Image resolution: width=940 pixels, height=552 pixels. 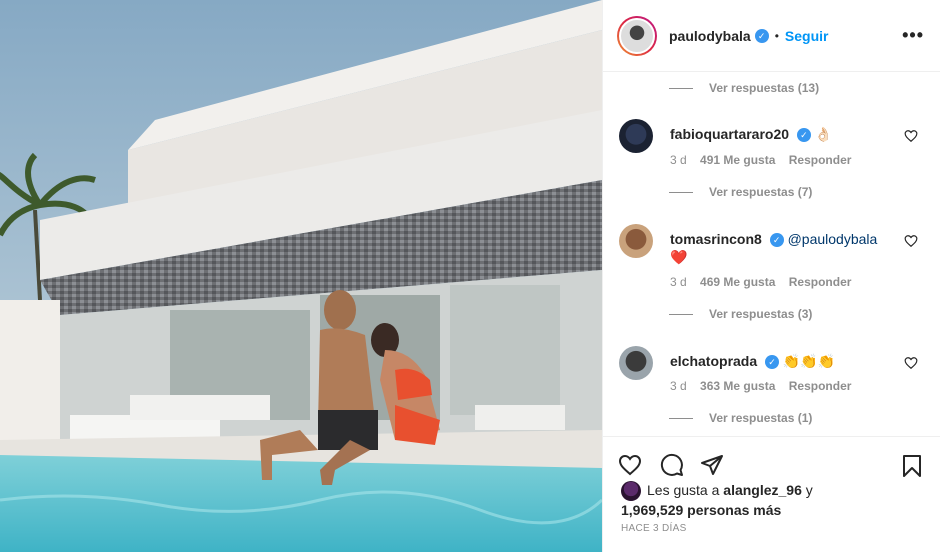 I want to click on view-replies-label: Ver respuestas (7), so click(x=761, y=192).